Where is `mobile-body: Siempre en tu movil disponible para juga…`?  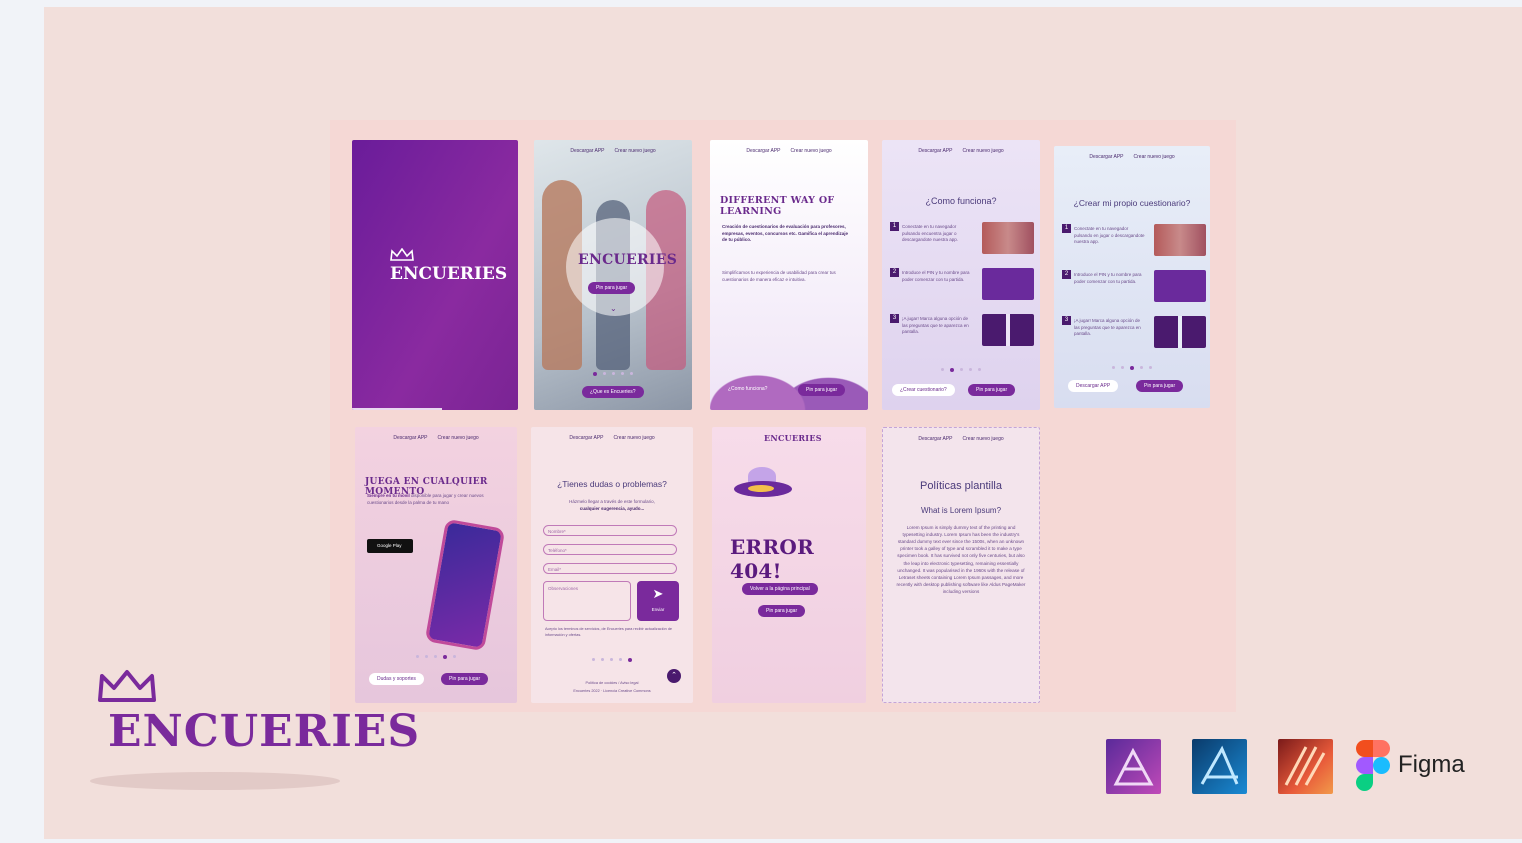
mobile-body: Siempre en tu movil disponible para juga… is located at coordinates (425, 499).